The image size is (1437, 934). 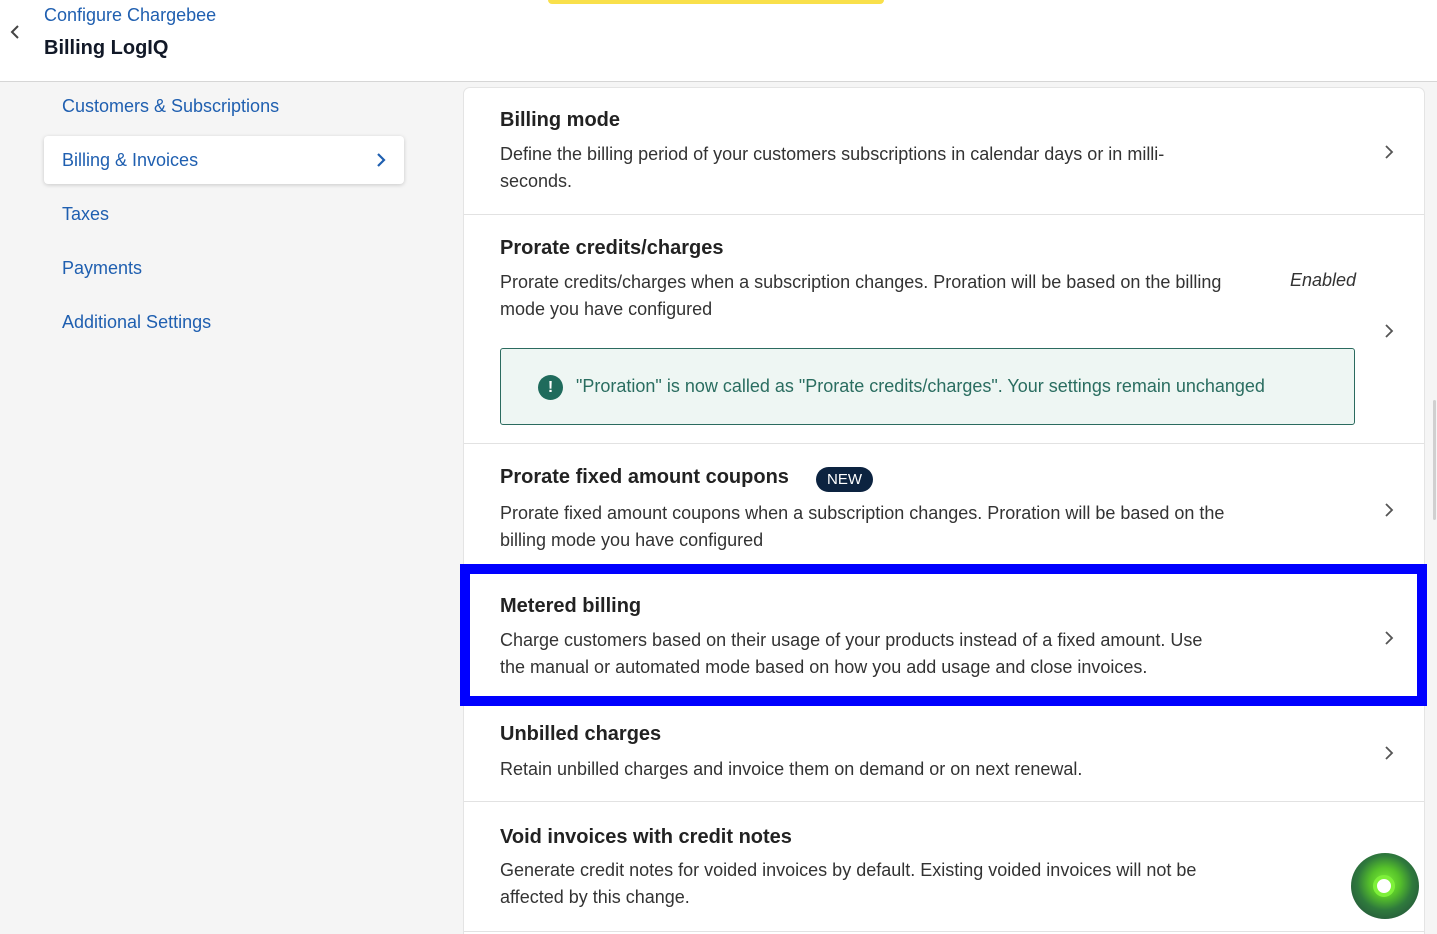 I want to click on scrollbar, so click(x=1434, y=460).